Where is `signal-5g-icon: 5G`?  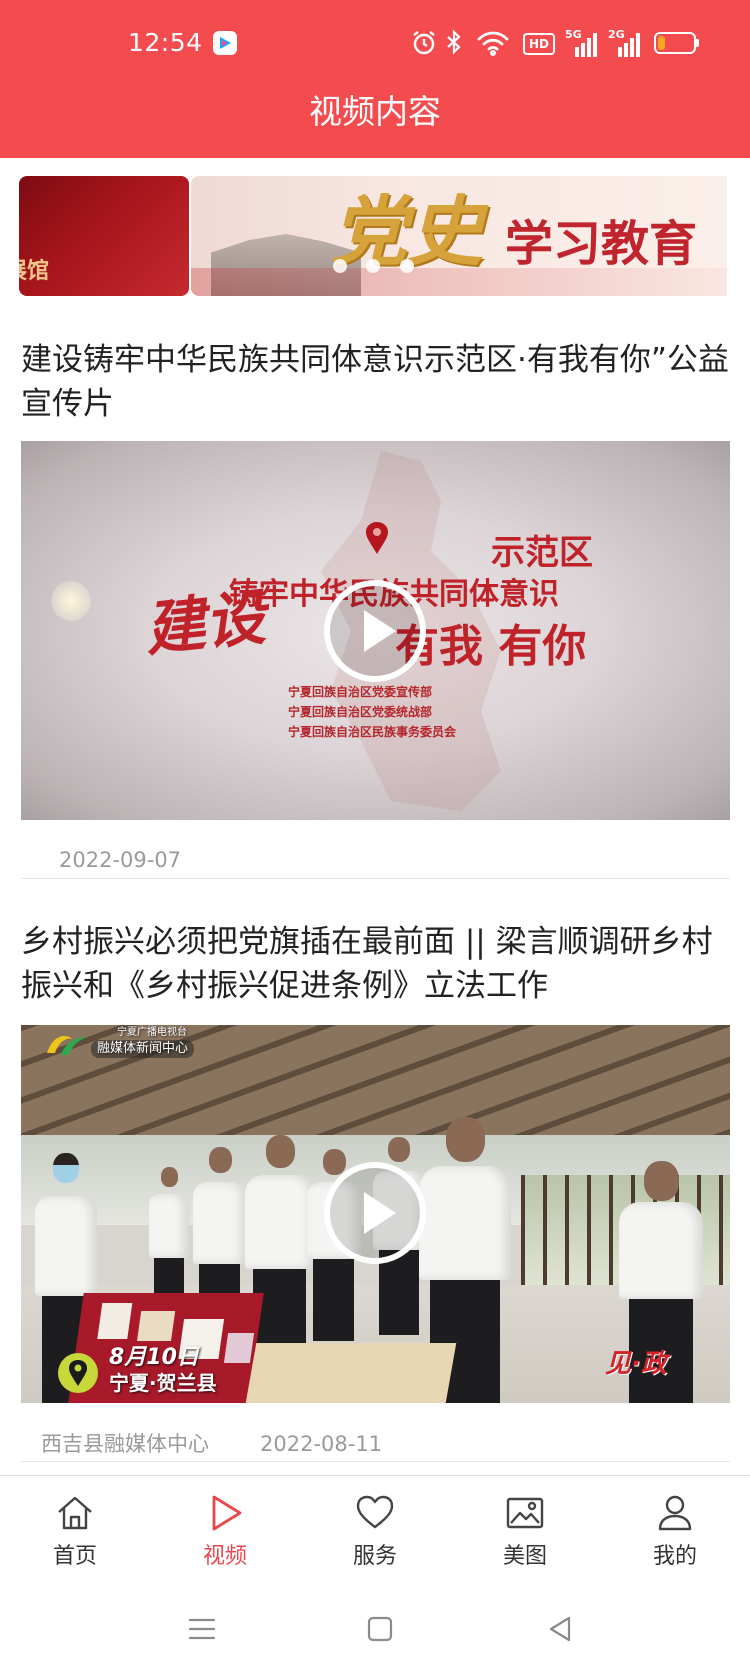 signal-5g-icon: 5G is located at coordinates (581, 43).